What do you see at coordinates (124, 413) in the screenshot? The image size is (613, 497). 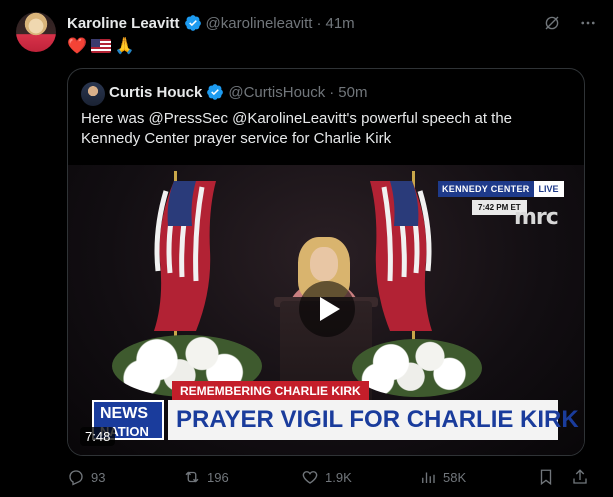 I see `channel-name-line1: NEWS` at bounding box center [124, 413].